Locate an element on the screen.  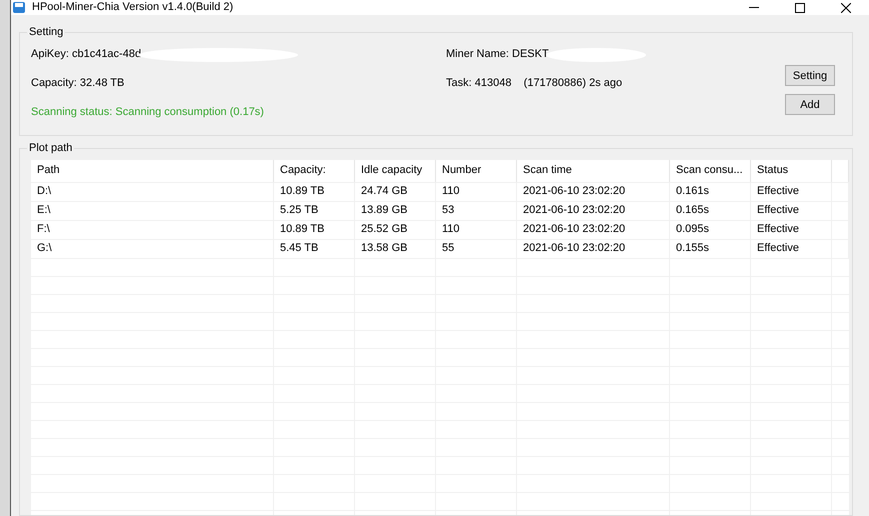
column-header: Scan time is located at coordinates (593, 171).